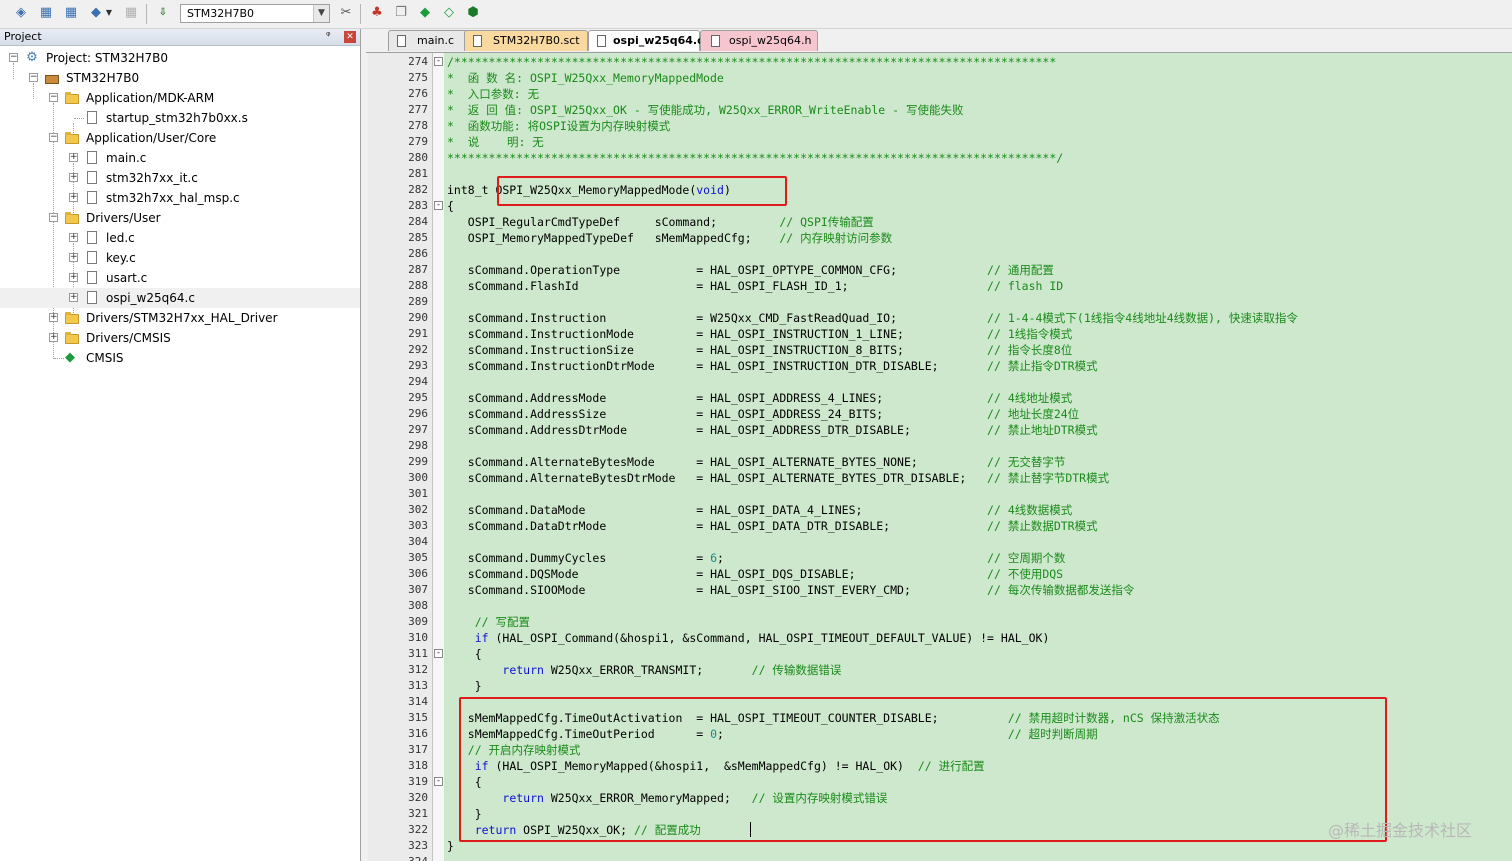  What do you see at coordinates (940, 494) in the screenshot?
I see `code-line: 301` at bounding box center [940, 494].